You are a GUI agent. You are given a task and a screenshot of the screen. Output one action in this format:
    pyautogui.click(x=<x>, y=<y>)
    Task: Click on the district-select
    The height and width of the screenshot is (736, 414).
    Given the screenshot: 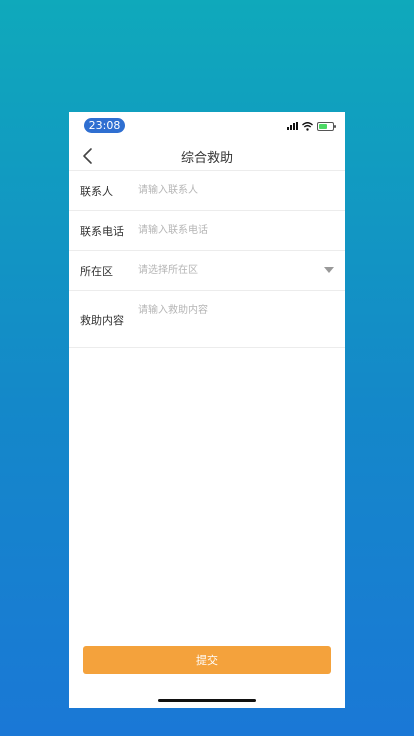 What is the action you would take?
    pyautogui.click(x=226, y=270)
    